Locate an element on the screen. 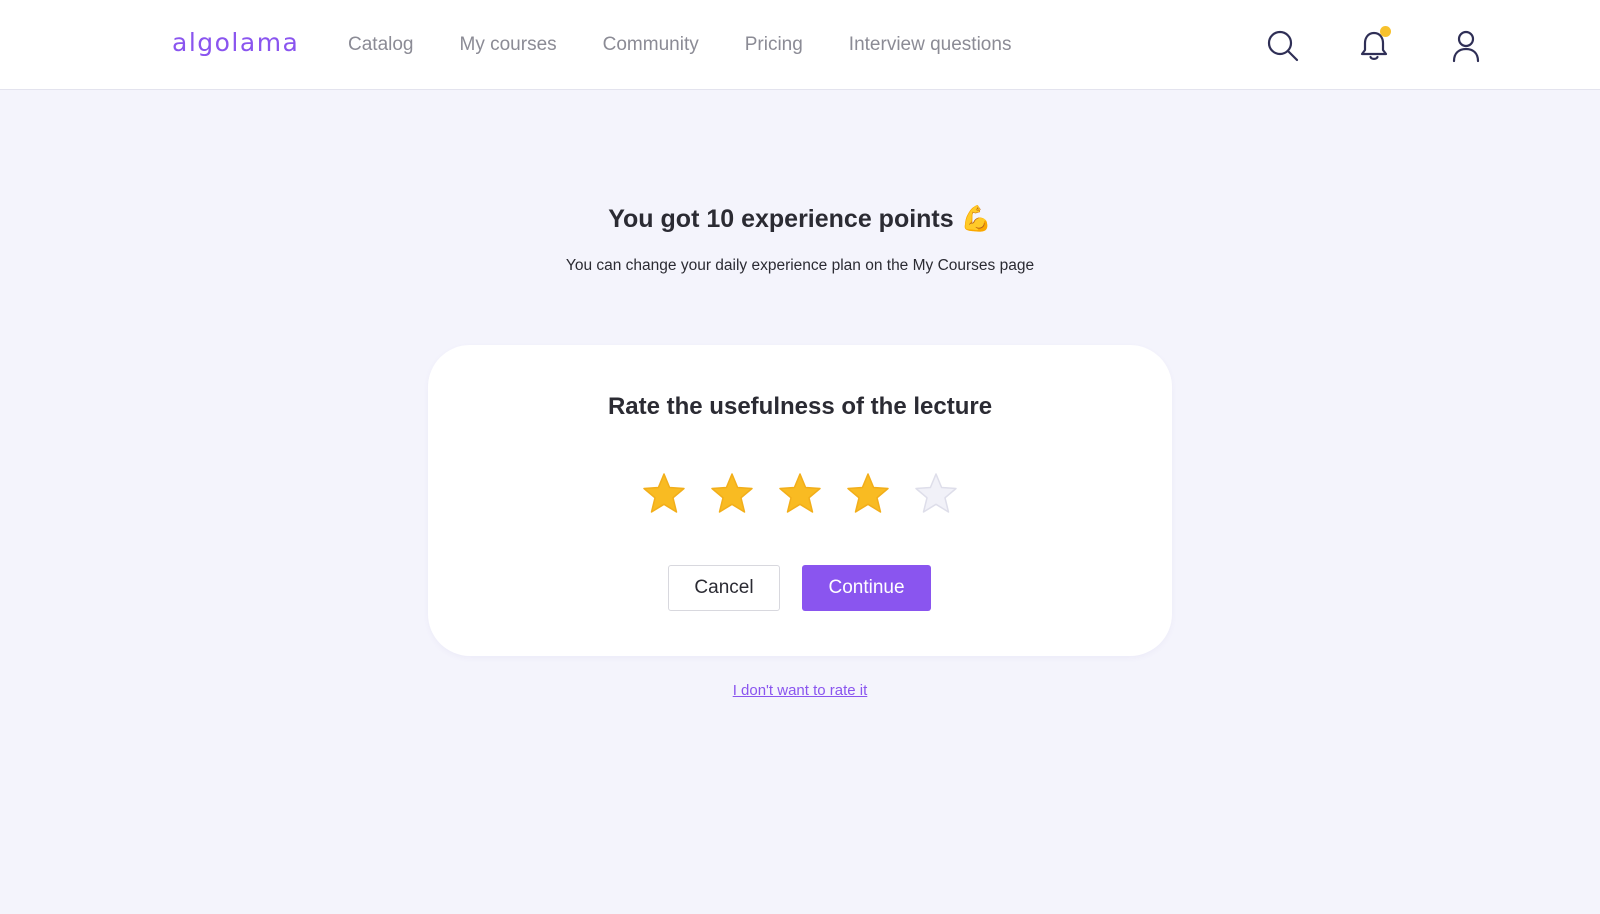  continue-button: Continue is located at coordinates (866, 588).